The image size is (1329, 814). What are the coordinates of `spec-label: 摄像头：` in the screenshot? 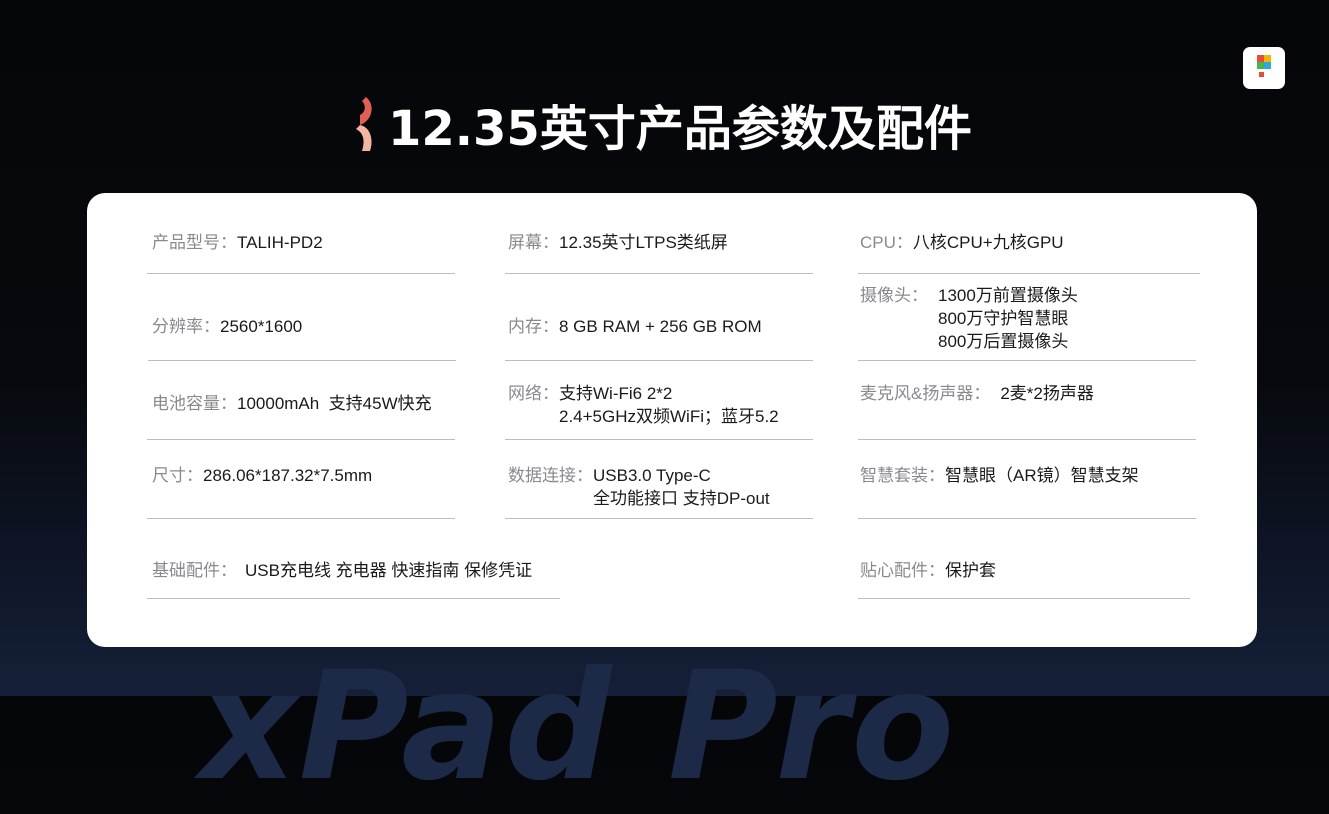 It's located at (894, 295).